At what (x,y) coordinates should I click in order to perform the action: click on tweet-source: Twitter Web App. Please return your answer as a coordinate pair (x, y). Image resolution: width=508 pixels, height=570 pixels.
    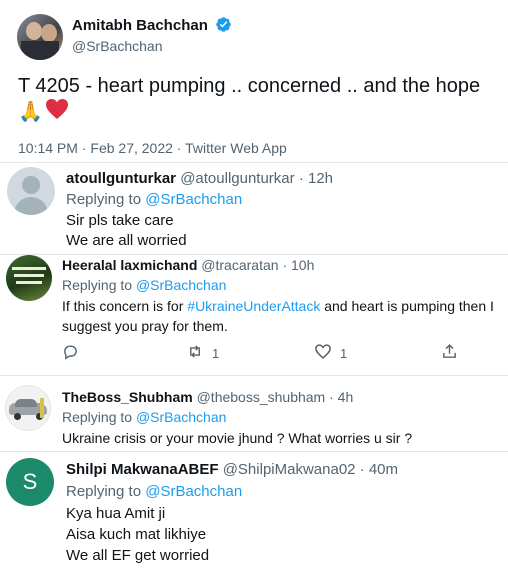
    Looking at the image, I should click on (236, 148).